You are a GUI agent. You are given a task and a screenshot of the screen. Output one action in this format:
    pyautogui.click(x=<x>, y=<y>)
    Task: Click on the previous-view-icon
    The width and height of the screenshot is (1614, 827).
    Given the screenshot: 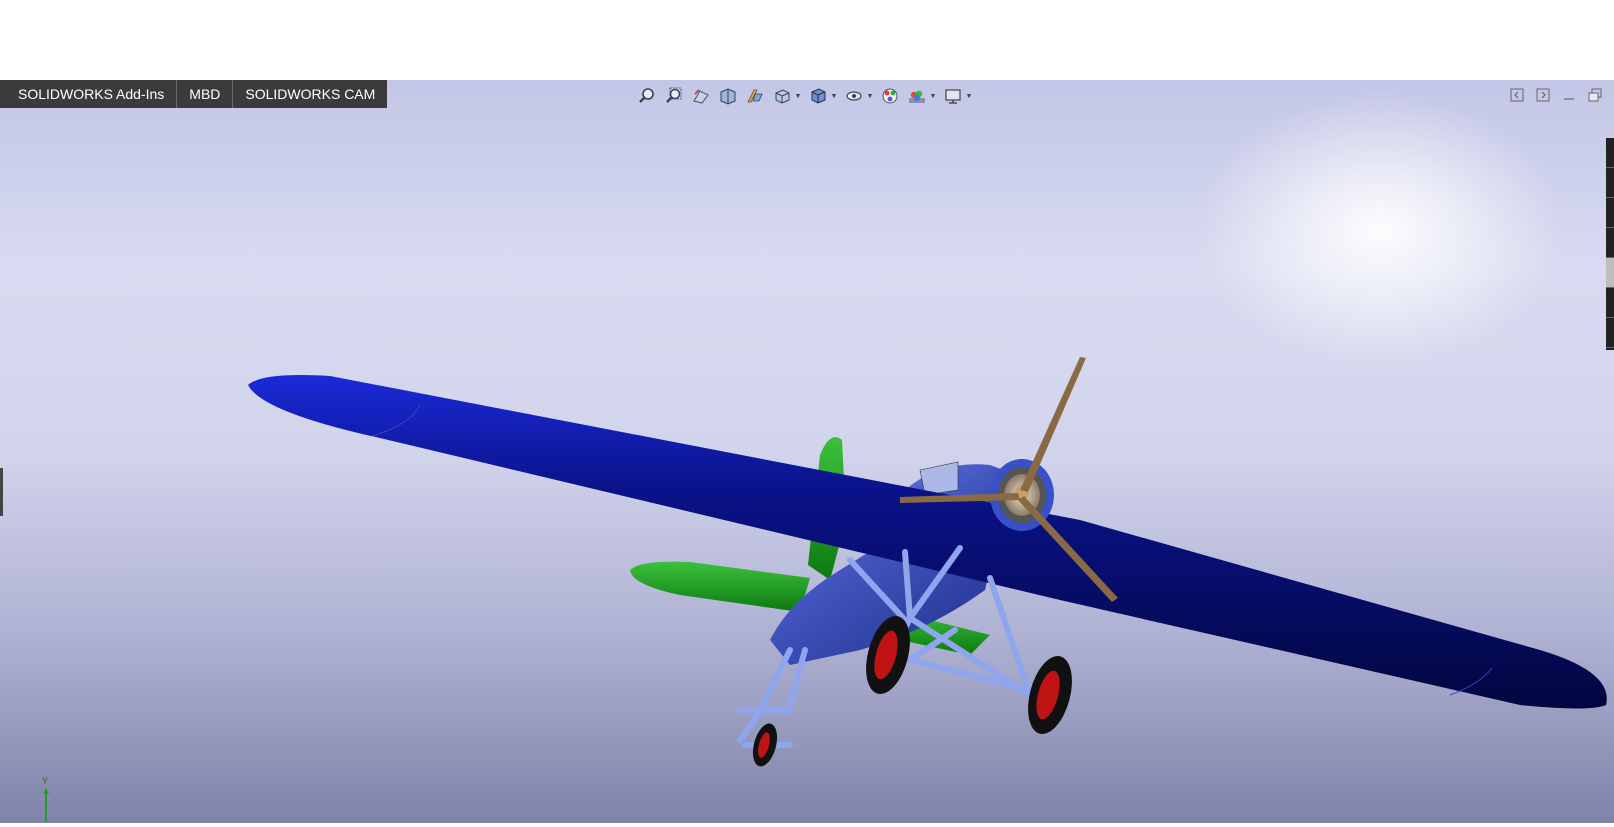 What is the action you would take?
    pyautogui.click(x=701, y=96)
    